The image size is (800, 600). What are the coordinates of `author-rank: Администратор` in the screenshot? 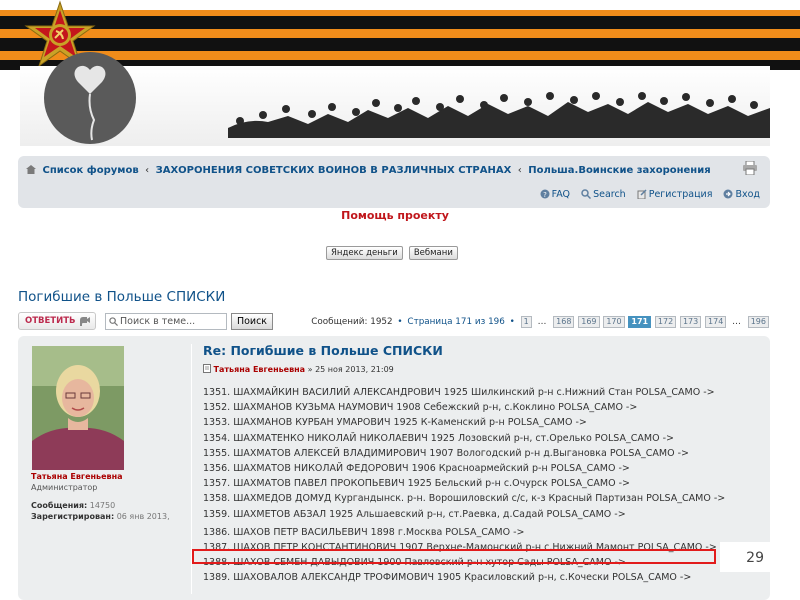 It's located at (64, 487).